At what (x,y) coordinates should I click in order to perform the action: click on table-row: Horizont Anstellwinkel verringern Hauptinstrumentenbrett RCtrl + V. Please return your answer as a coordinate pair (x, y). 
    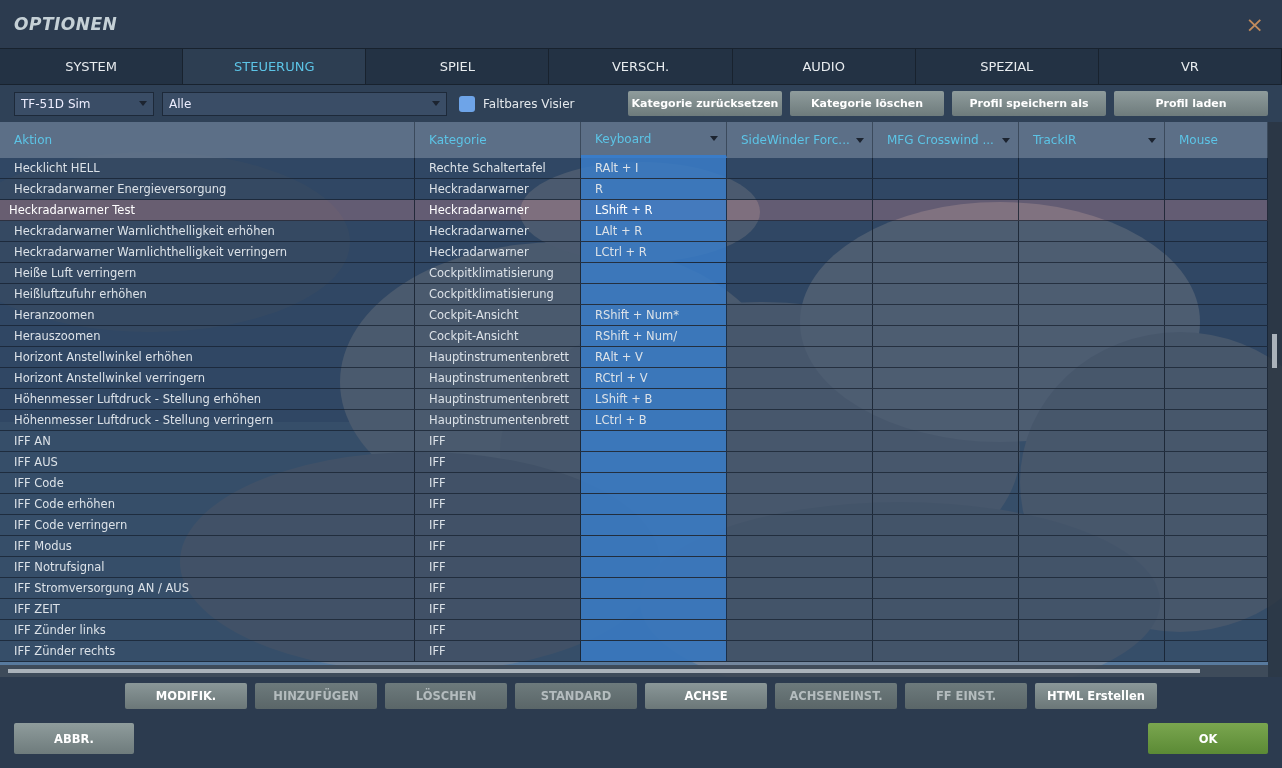
    Looking at the image, I should click on (634, 378).